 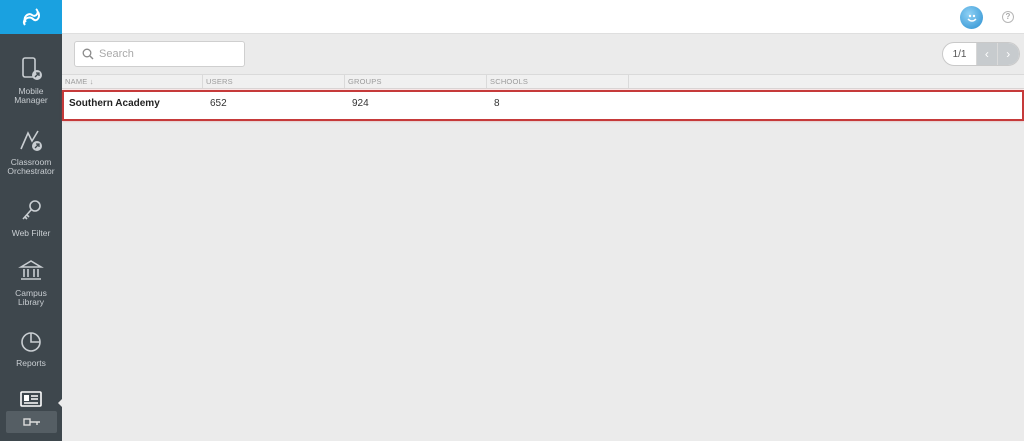 What do you see at coordinates (31, 363) in the screenshot?
I see `nav-reports-label: Reports` at bounding box center [31, 363].